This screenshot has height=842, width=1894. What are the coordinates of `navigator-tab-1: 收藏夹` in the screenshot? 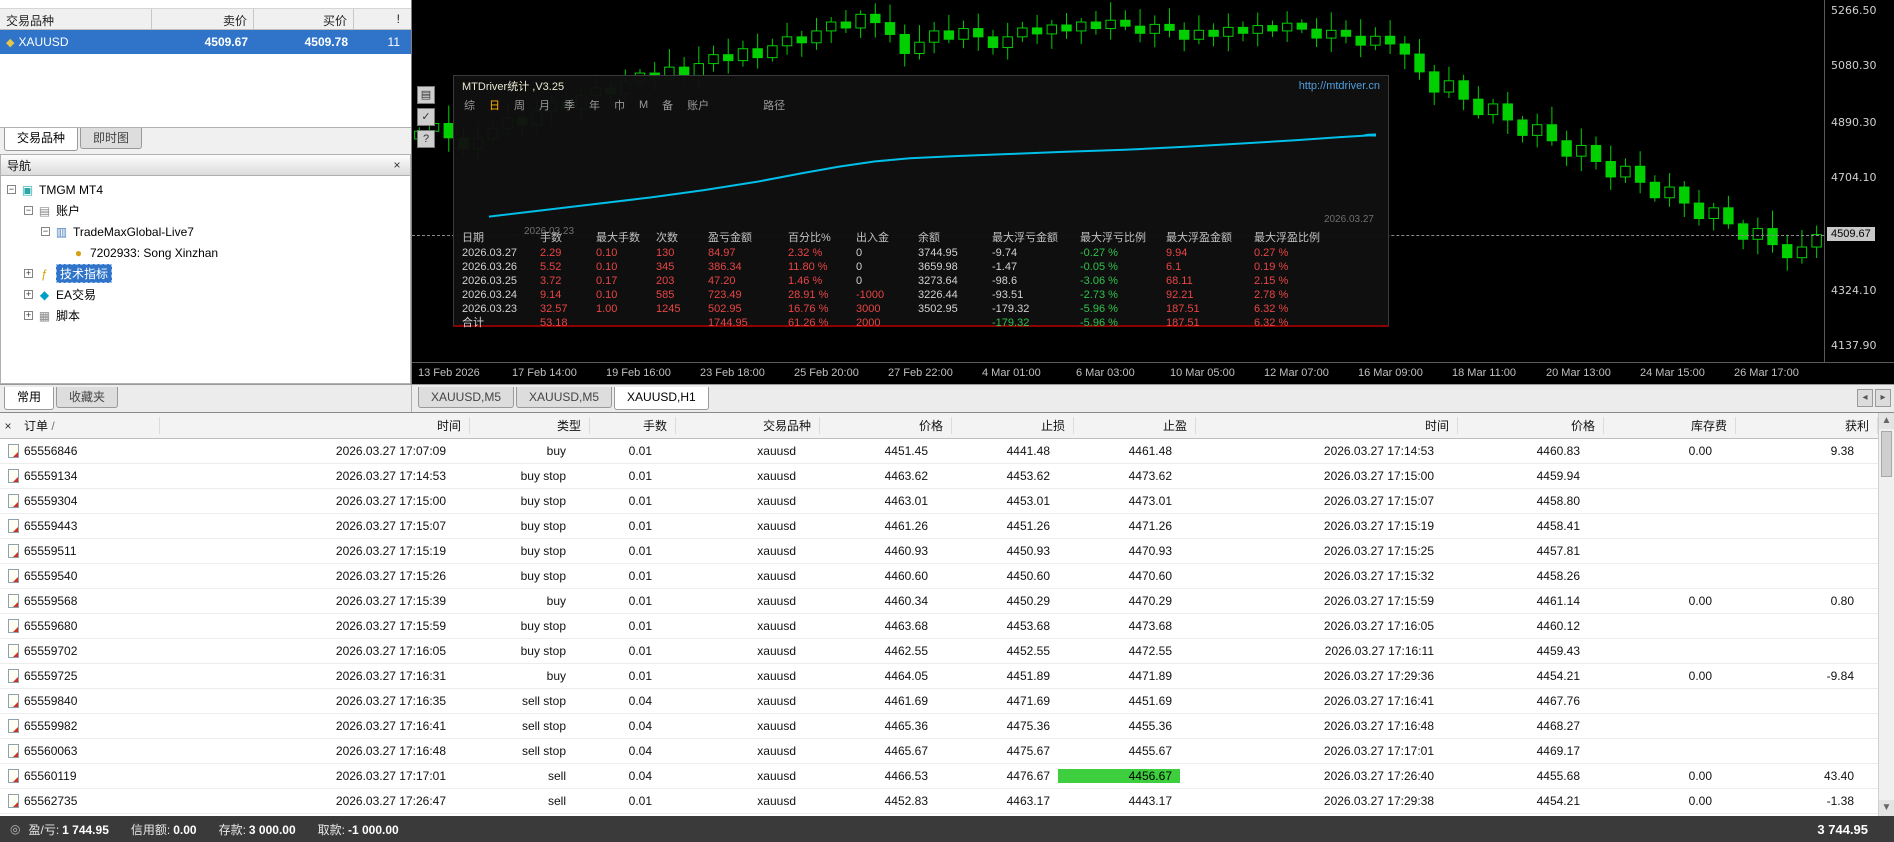 It's located at (87, 397).